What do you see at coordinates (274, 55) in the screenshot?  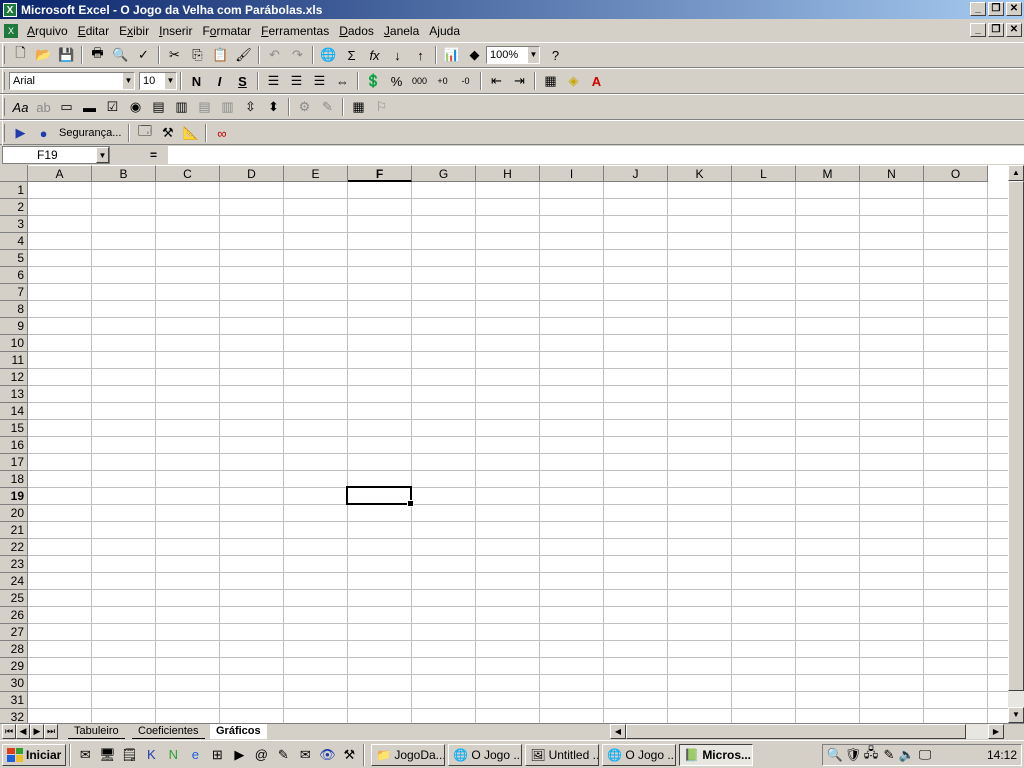 I see `undo-icon: ↶` at bounding box center [274, 55].